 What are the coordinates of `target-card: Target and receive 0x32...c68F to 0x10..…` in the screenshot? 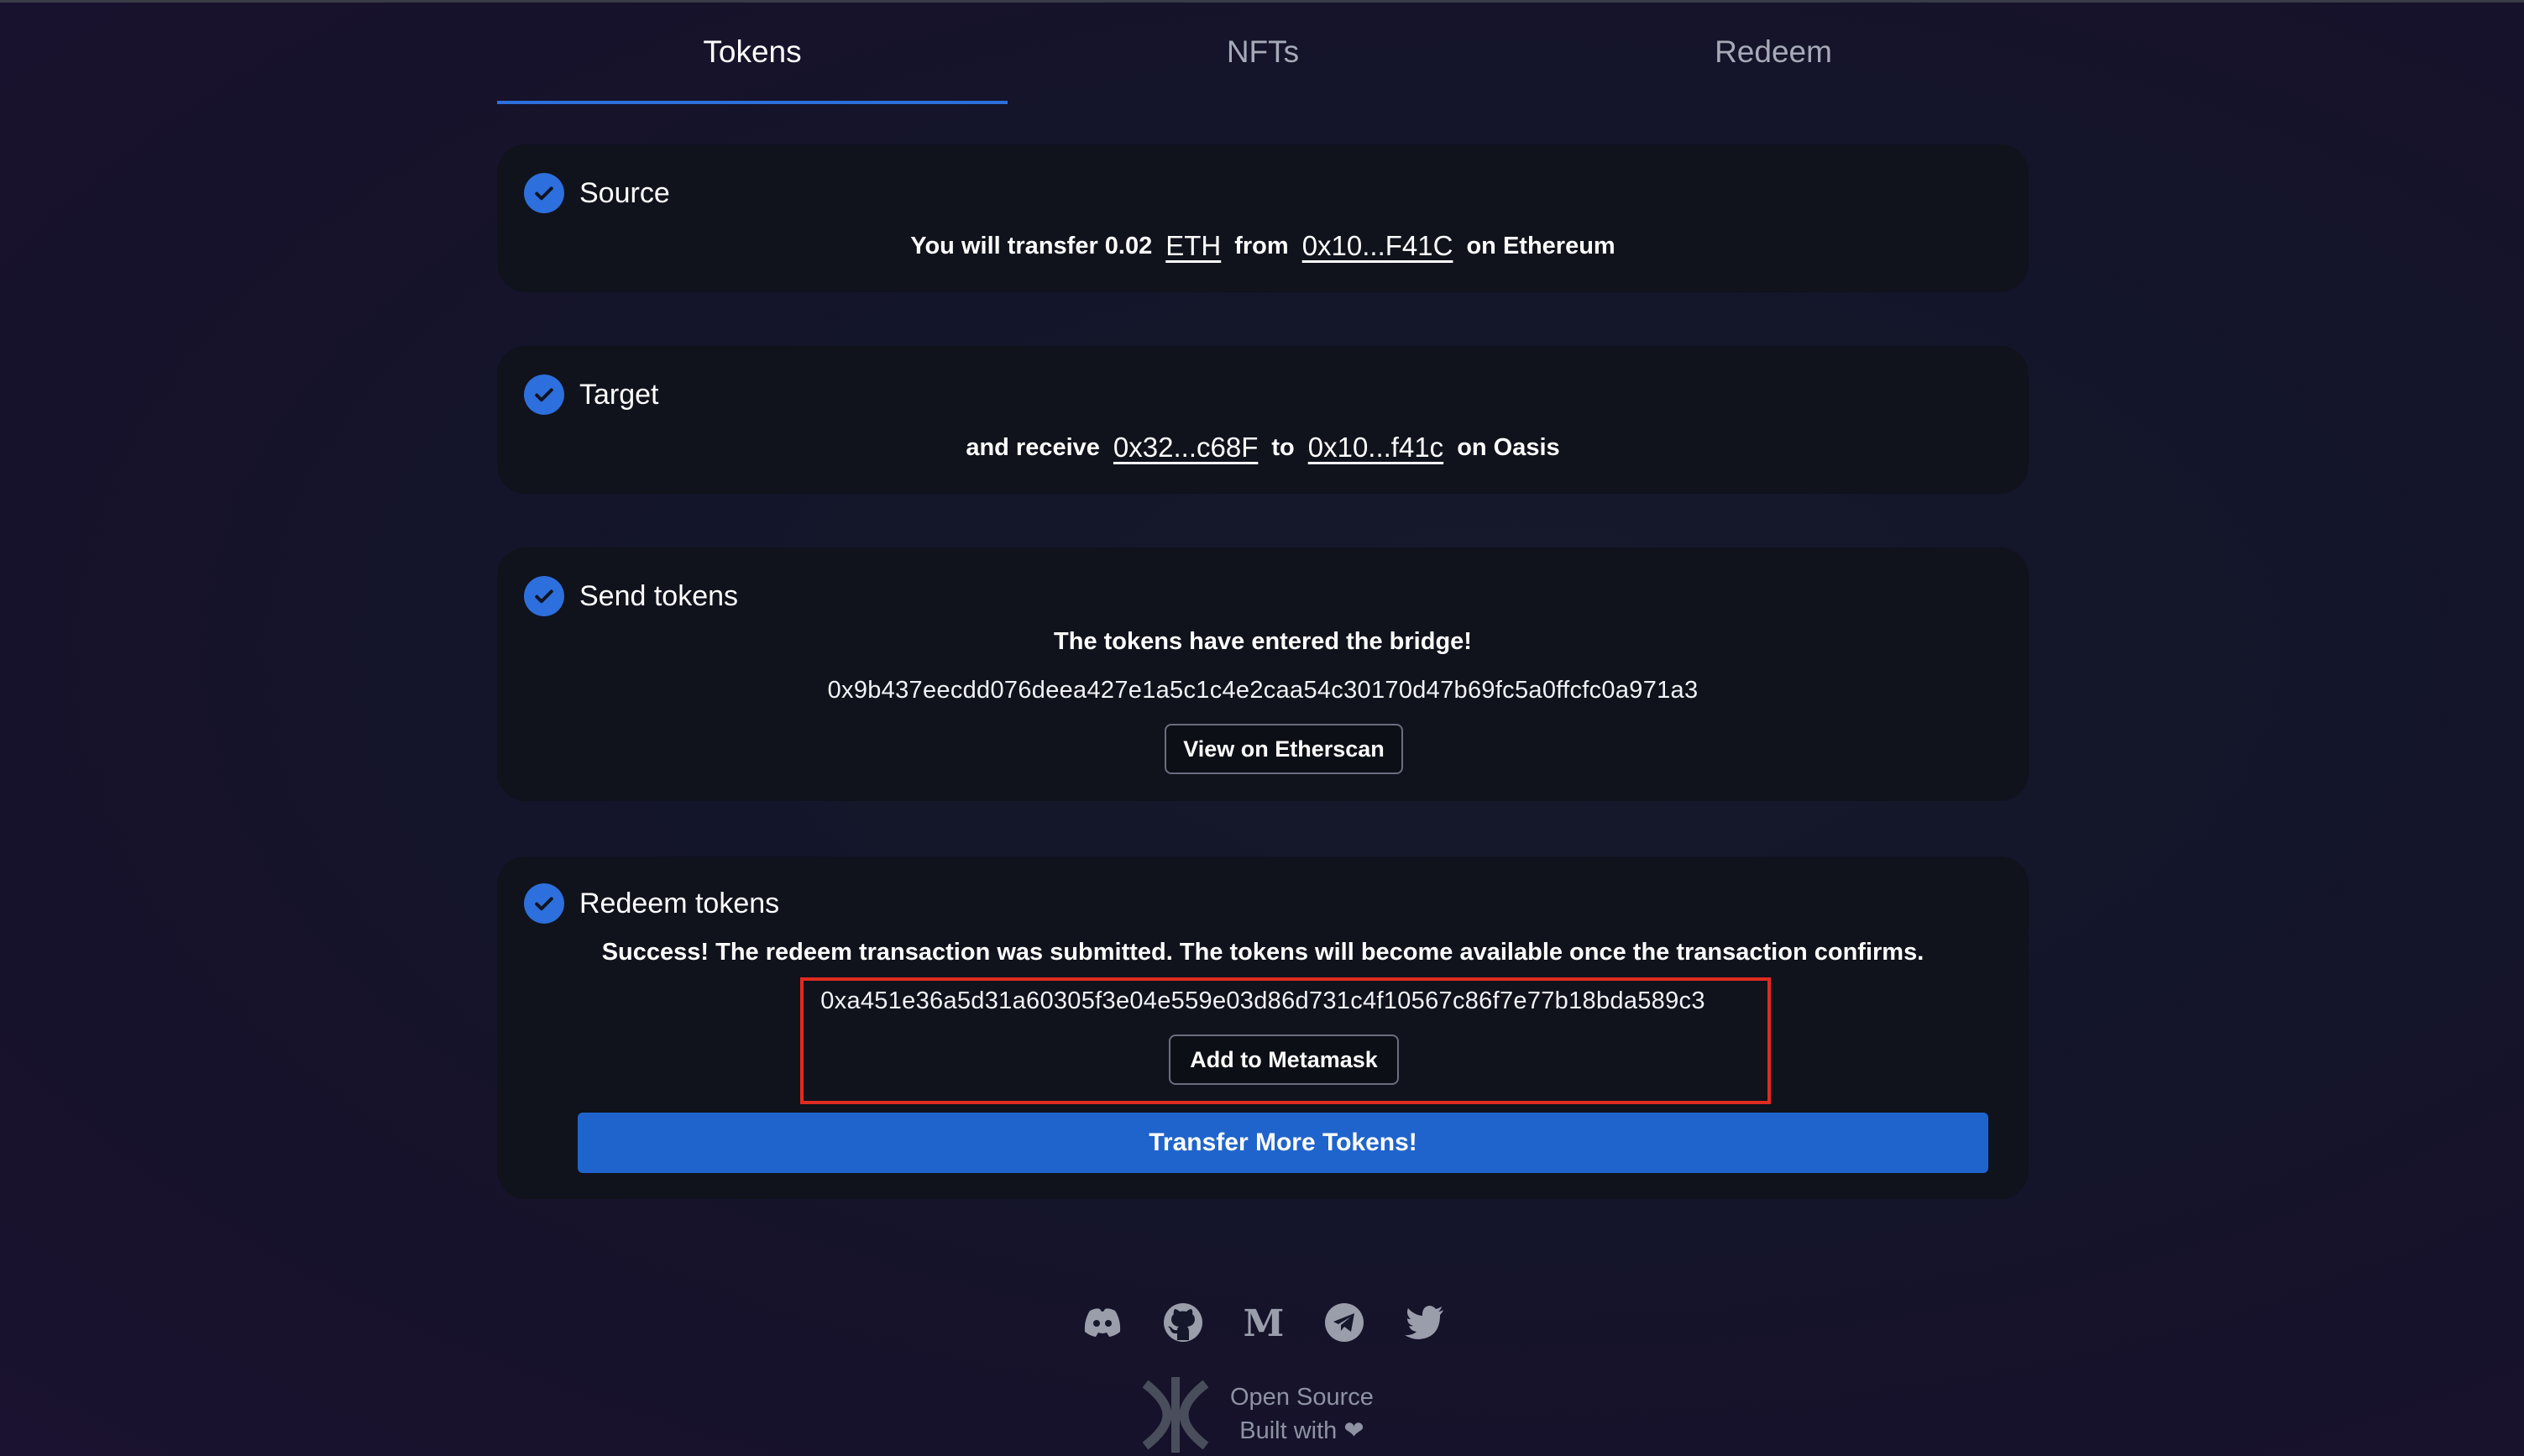 It's located at (1263, 420).